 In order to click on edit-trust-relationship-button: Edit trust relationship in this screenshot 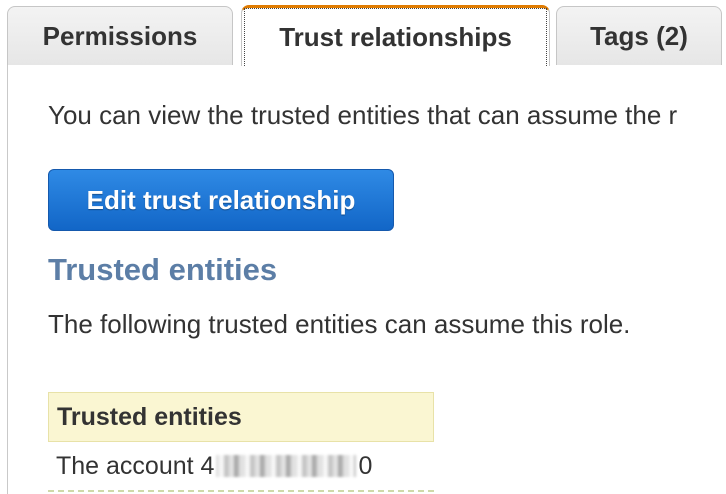, I will do `click(221, 200)`.